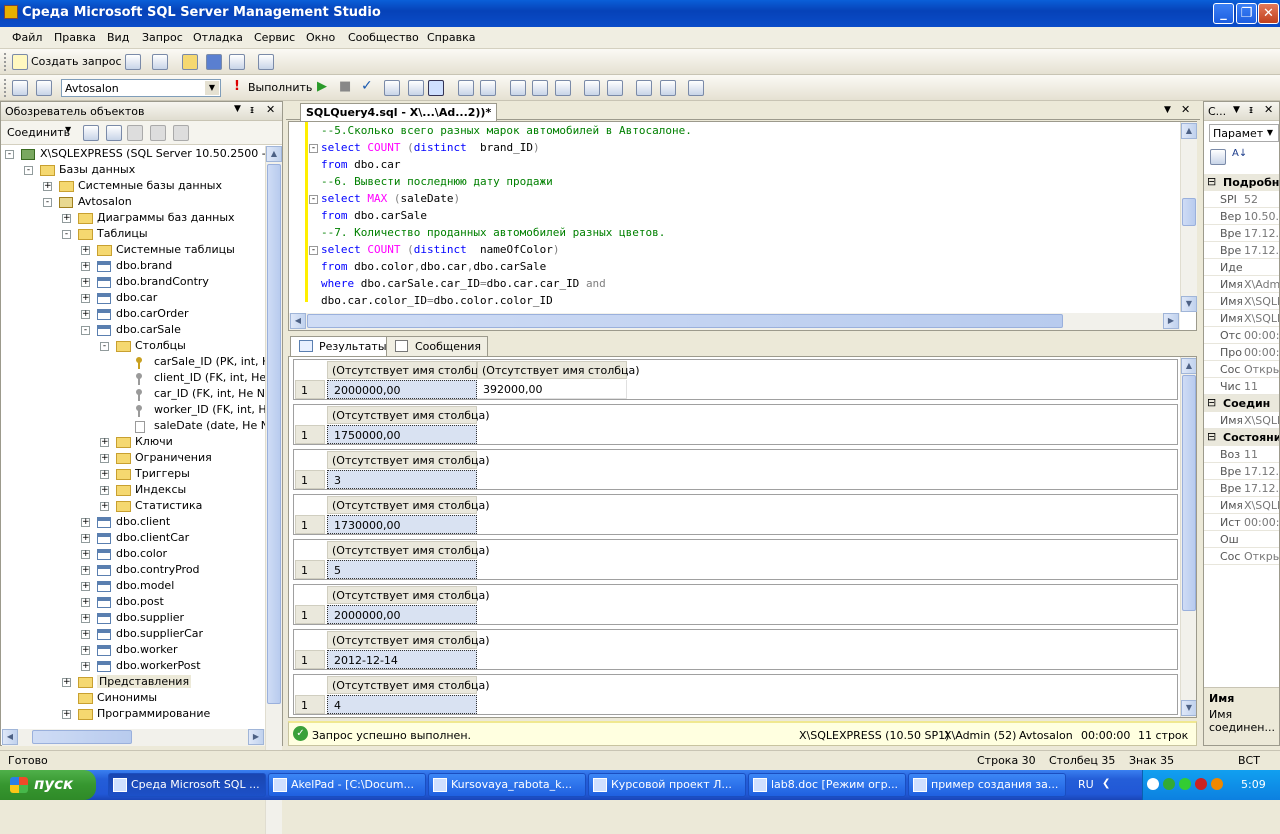 The width and height of the screenshot is (1280, 834). What do you see at coordinates (1106, 783) in the screenshot?
I see `chevron-left-icon: ❮` at bounding box center [1106, 783].